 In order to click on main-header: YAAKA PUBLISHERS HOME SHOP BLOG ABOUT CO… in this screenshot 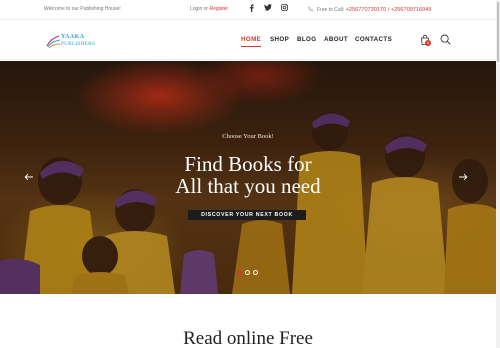, I will do `click(250, 40)`.